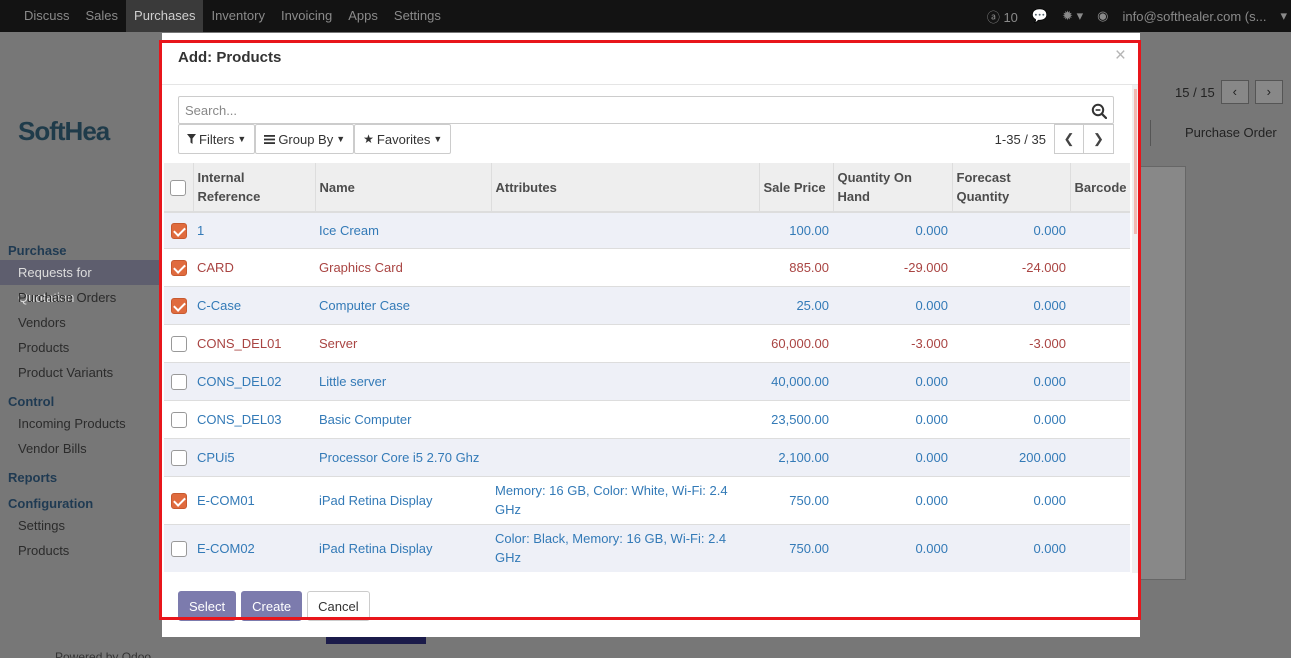  Describe the element at coordinates (254, 342) in the screenshot. I see `internal-reference-cell: CONS_DEL01` at that location.